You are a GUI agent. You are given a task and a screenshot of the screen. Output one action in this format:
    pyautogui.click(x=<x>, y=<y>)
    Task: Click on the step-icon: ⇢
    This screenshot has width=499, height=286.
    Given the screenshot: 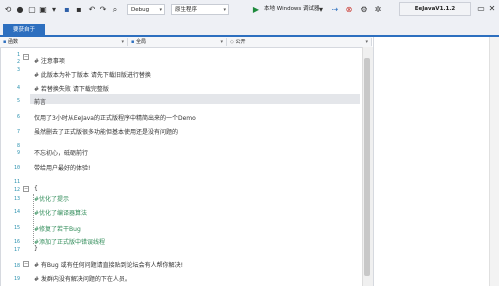 What is the action you would take?
    pyautogui.click(x=335, y=10)
    